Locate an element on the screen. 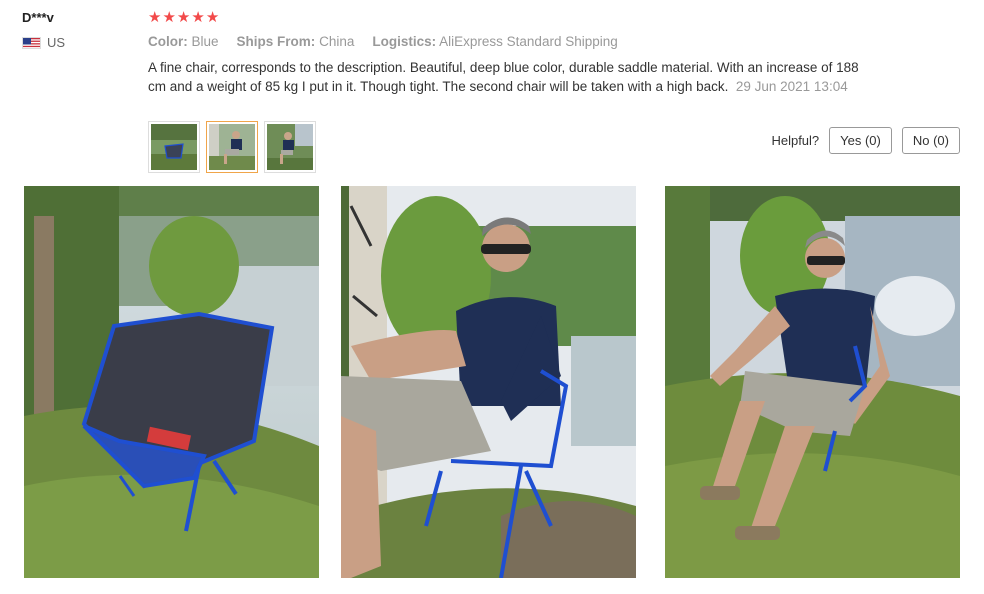 The width and height of the screenshot is (984, 594). attr-color-value: Blue is located at coordinates (205, 41).